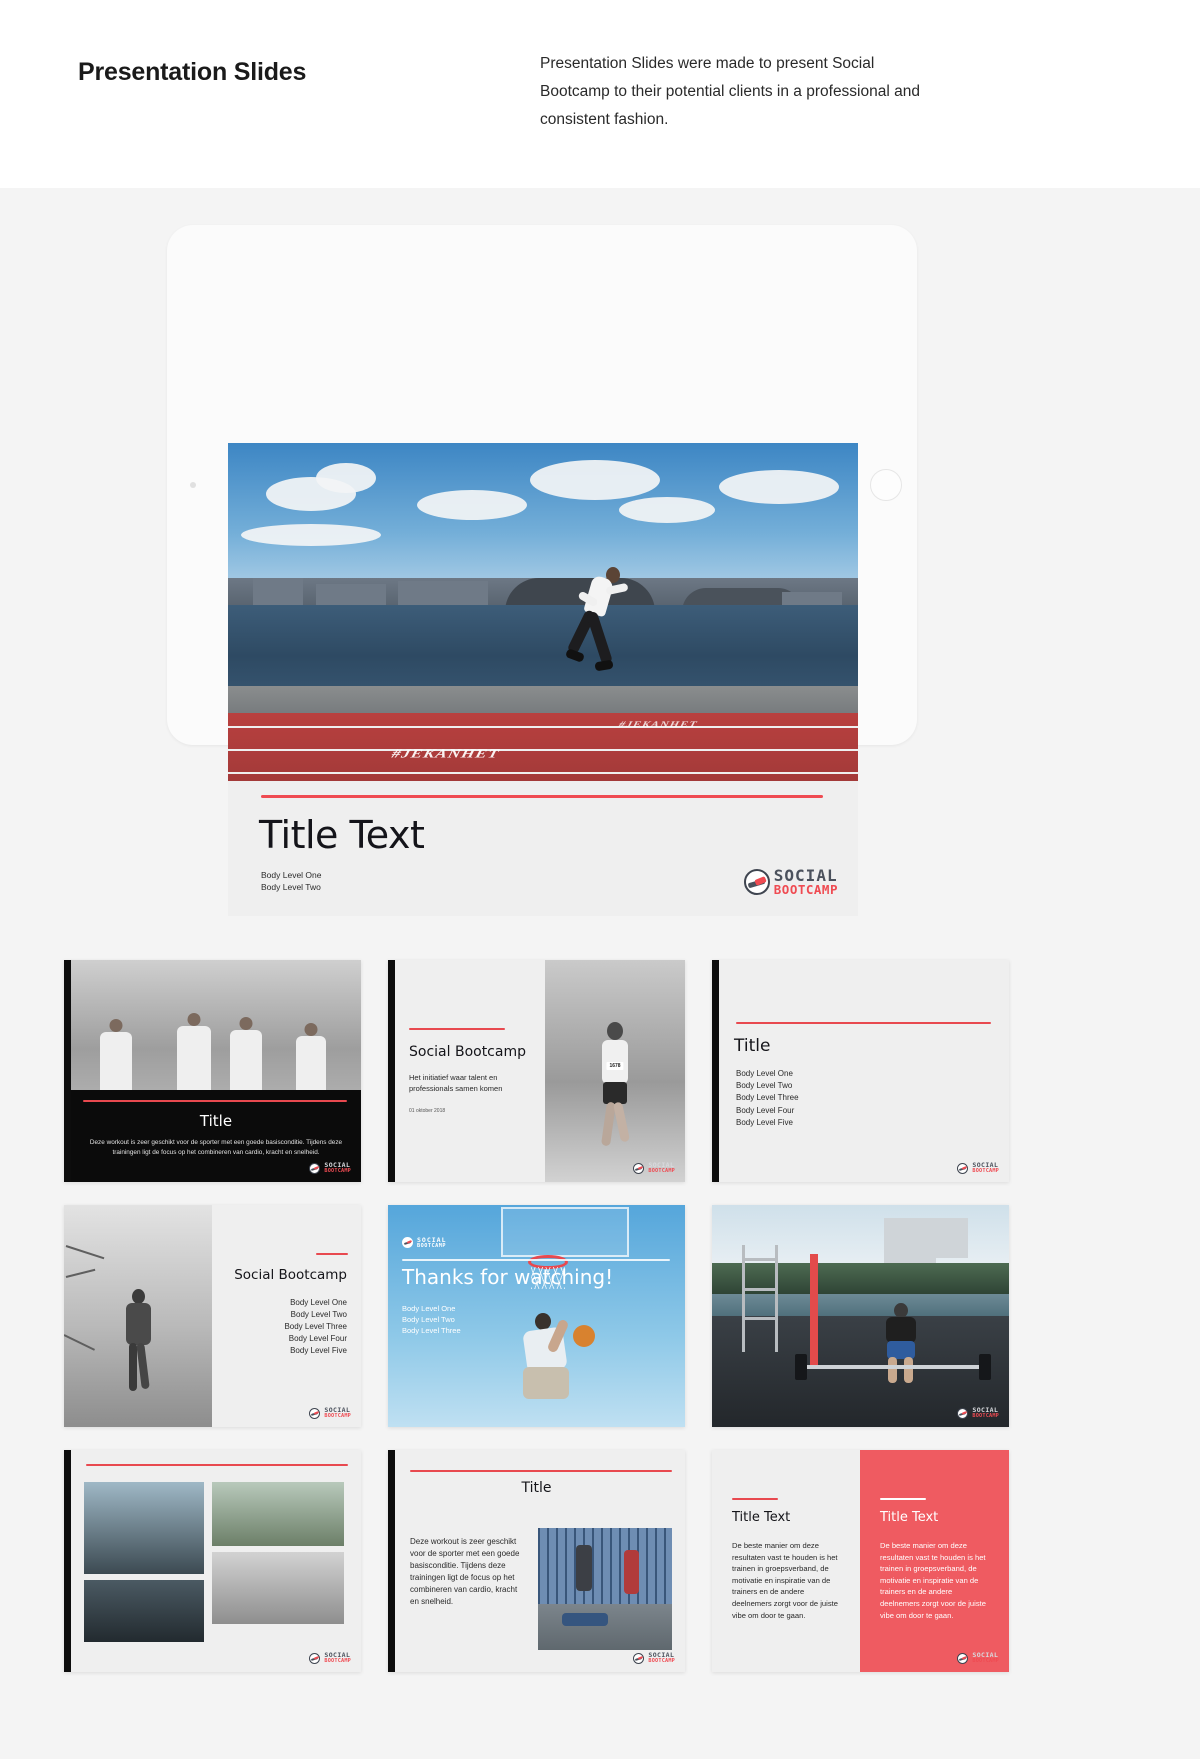 The image size is (1200, 1759). I want to click on hero-slide-bullets: Body Level One Body Level Two, so click(291, 881).